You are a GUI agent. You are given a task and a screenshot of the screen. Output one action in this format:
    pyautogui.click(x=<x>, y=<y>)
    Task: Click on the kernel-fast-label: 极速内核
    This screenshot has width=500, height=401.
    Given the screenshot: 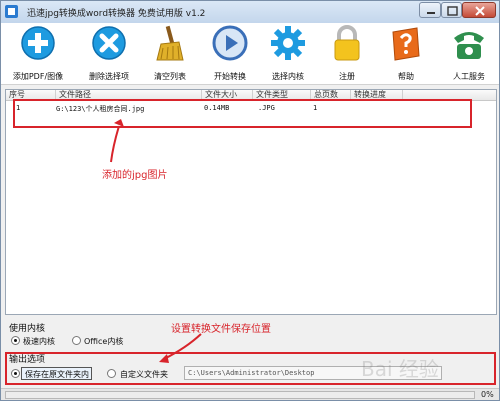 What is the action you would take?
    pyautogui.click(x=39, y=341)
    